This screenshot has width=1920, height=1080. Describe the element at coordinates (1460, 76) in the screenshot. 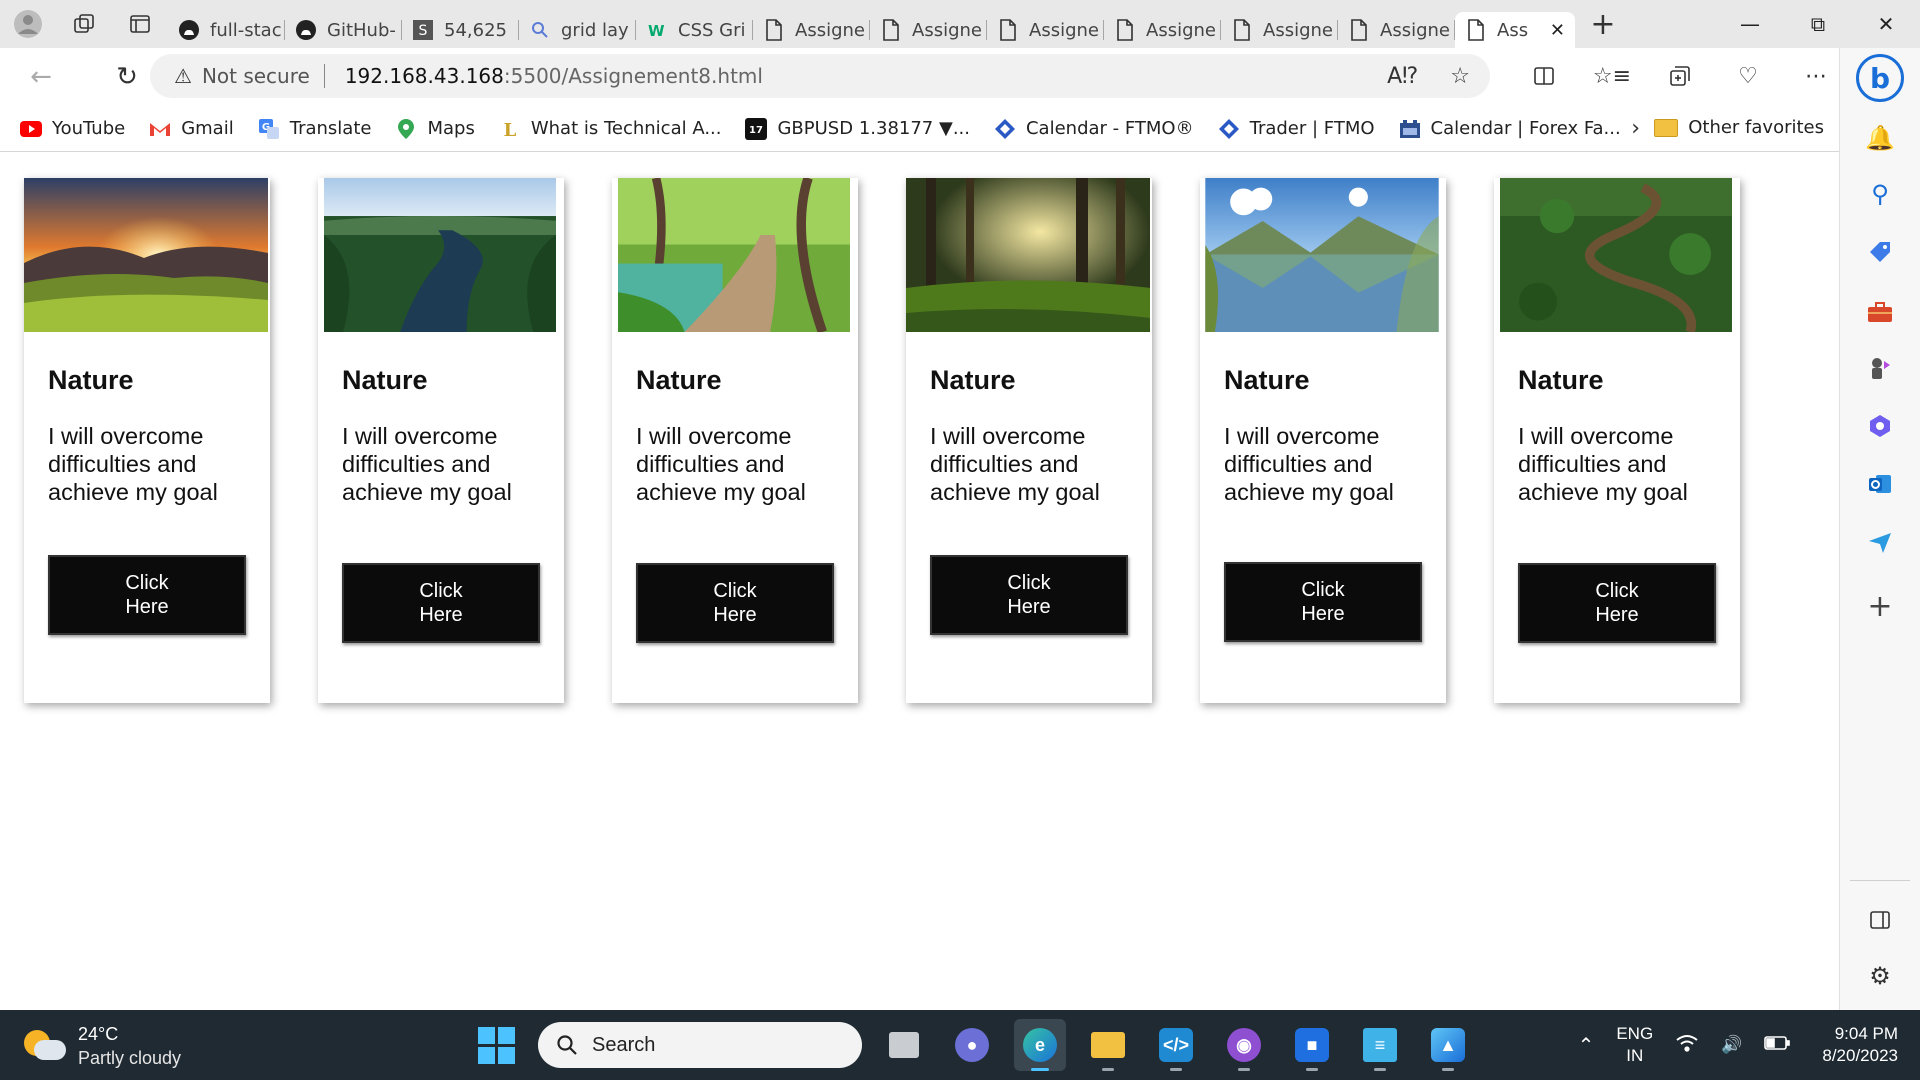

I see `favorite-star-icon: ☆` at that location.